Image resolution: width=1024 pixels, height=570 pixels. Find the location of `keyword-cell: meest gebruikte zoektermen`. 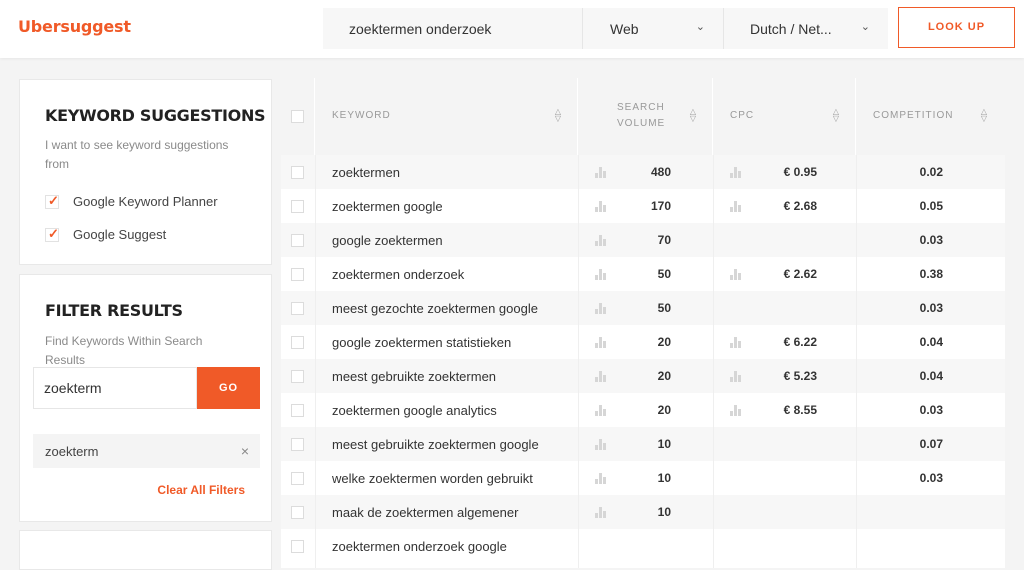

keyword-cell: meest gebruikte zoektermen is located at coordinates (414, 376).